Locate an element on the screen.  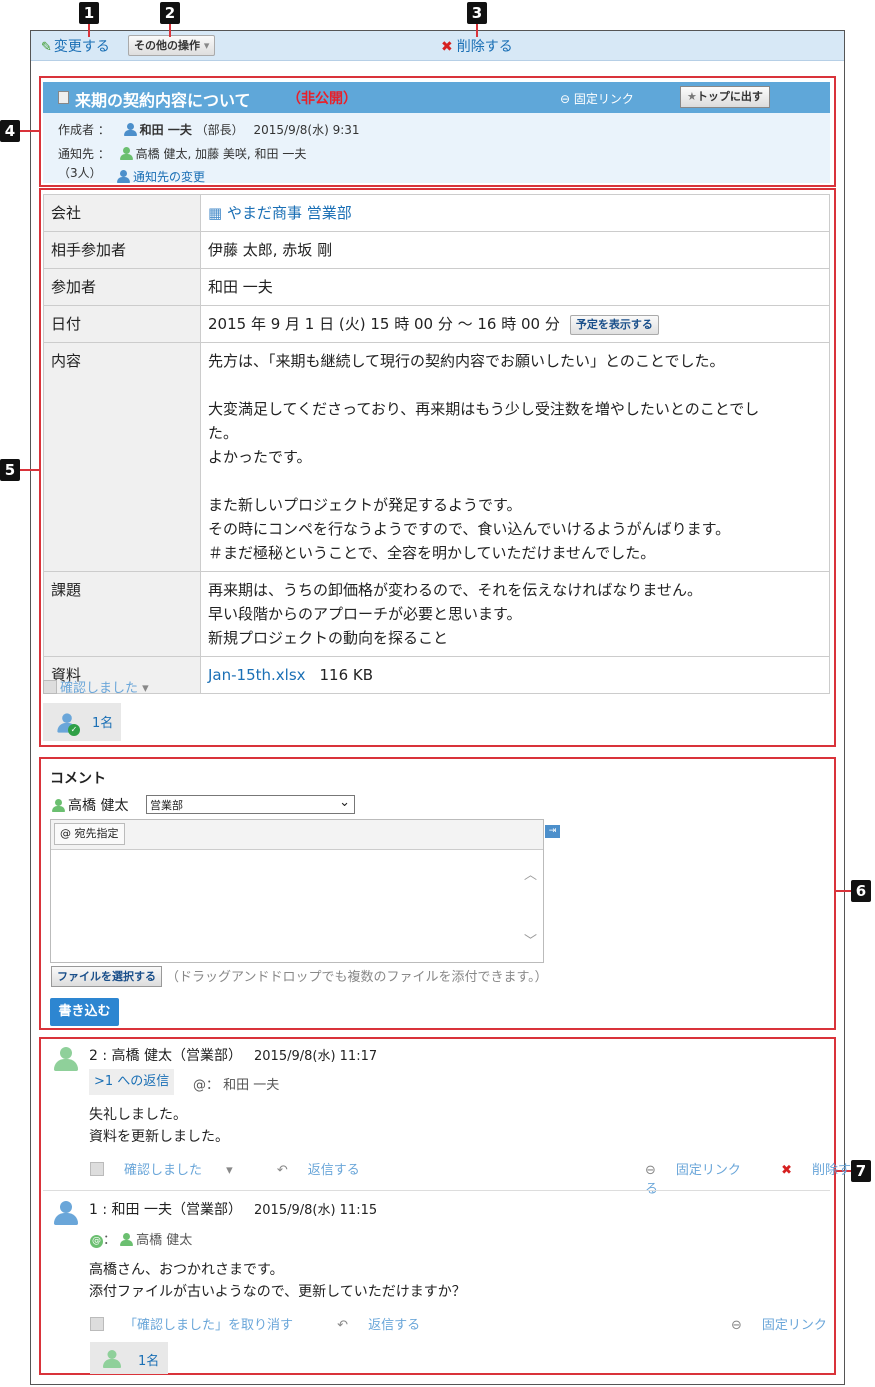
content-line: た。 is located at coordinates (223, 433).